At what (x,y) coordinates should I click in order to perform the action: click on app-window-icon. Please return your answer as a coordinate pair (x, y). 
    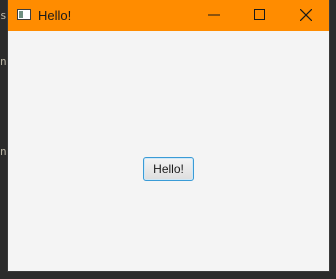
    Looking at the image, I should click on (24, 14).